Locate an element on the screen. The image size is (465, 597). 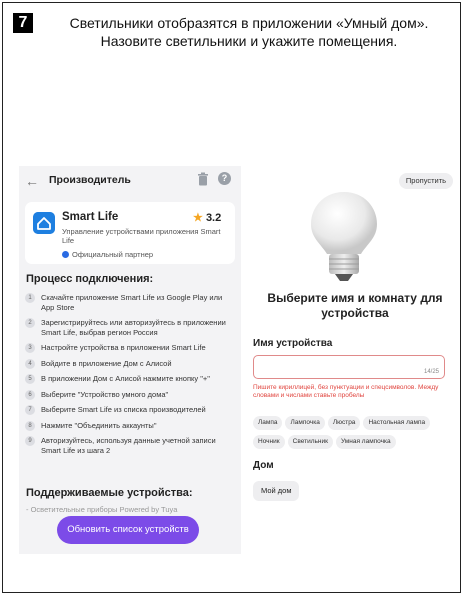
step-text: Войдите в приложение Дом с Алисой is located at coordinates (106, 363).